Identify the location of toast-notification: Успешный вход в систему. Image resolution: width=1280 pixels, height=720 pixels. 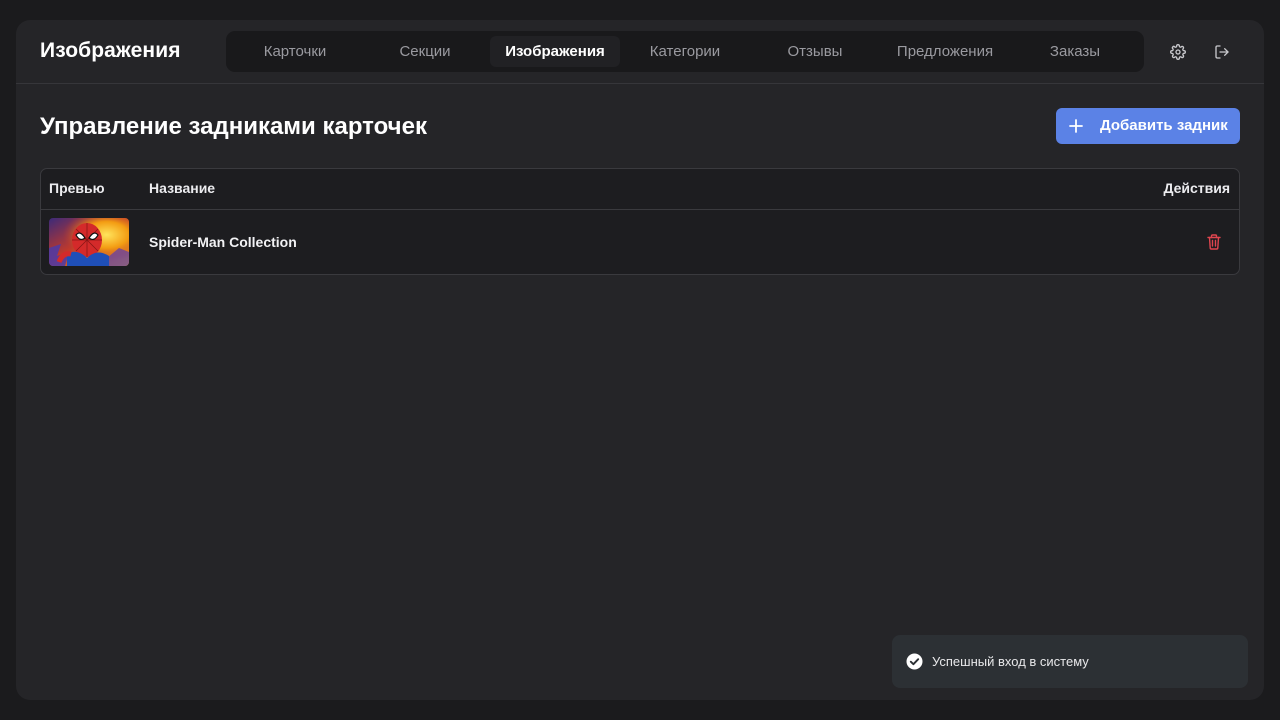
(1070, 661).